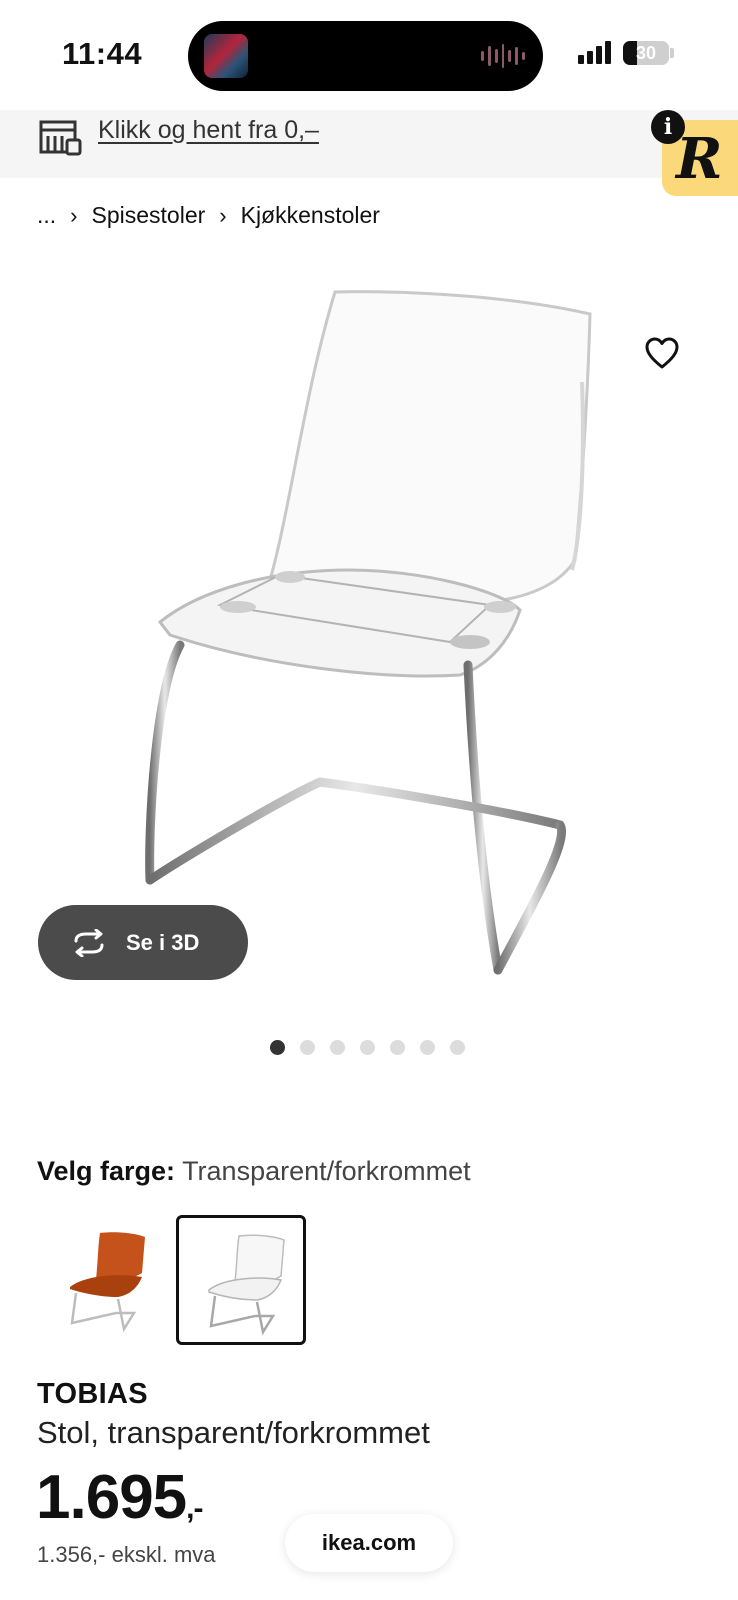 Image resolution: width=738 pixels, height=1600 pixels. What do you see at coordinates (89, 942) in the screenshot?
I see `rotate-3d-icon` at bounding box center [89, 942].